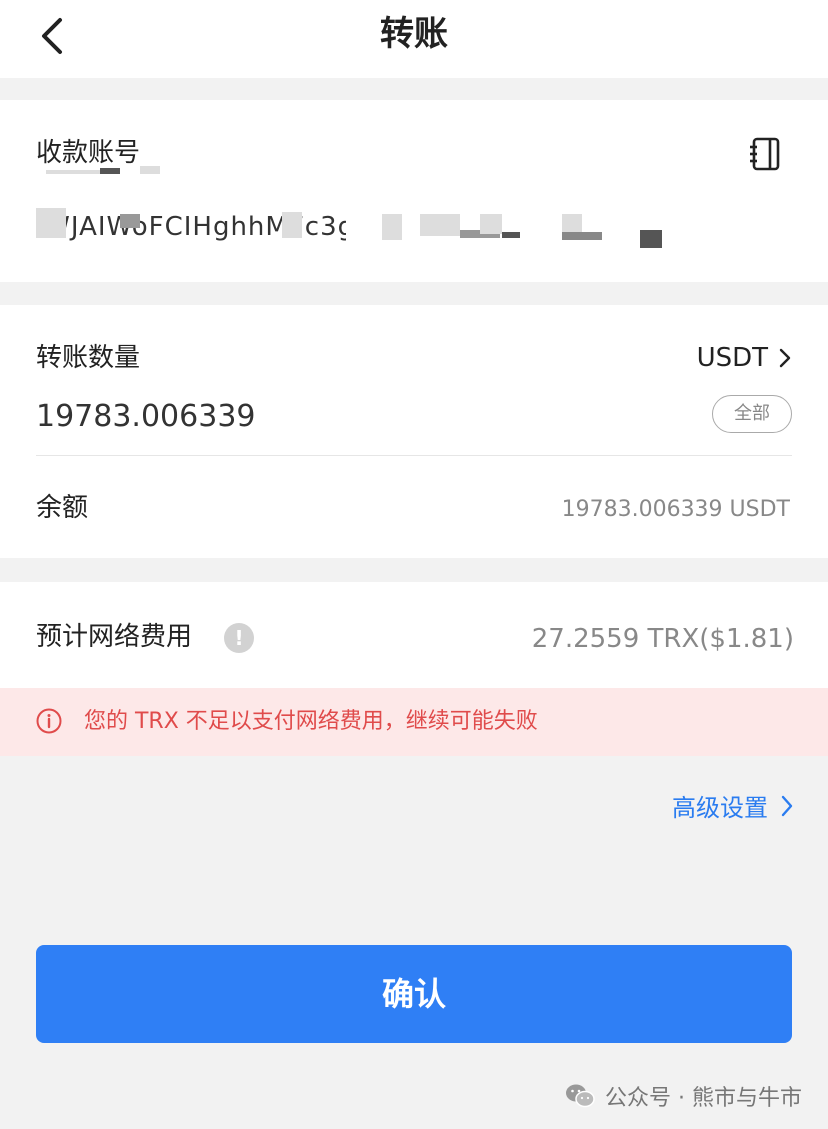  Describe the element at coordinates (239, 638) in the screenshot. I see `exclamation-icon: !` at that location.